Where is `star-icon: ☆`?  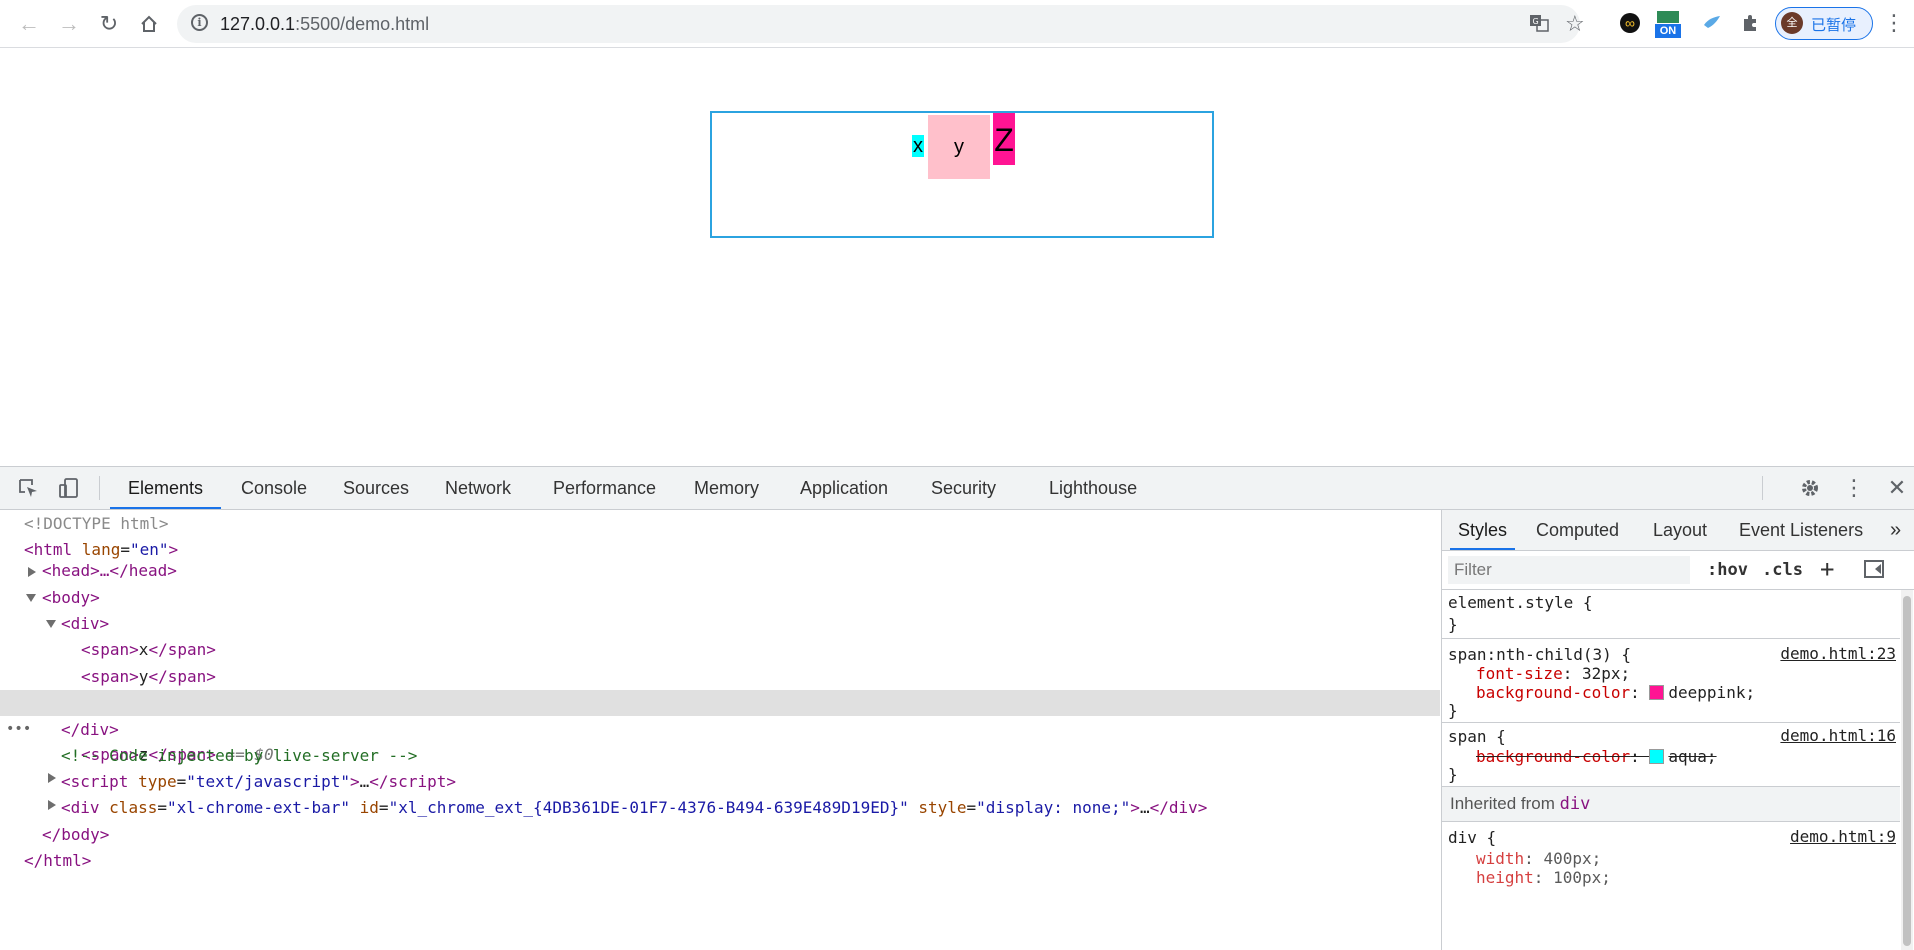
star-icon: ☆ is located at coordinates (1575, 24).